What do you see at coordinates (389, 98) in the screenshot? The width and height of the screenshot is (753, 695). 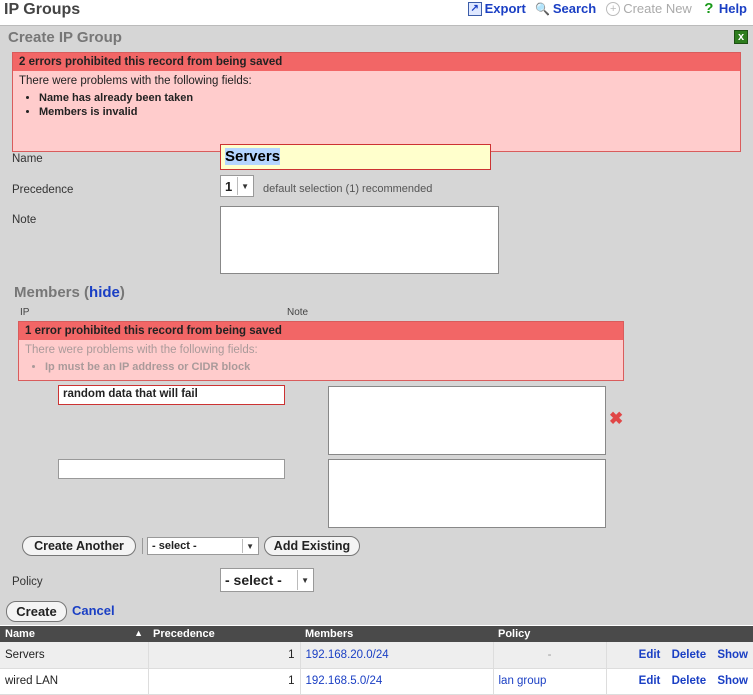 I see `error-item: Name has already been taken` at bounding box center [389, 98].